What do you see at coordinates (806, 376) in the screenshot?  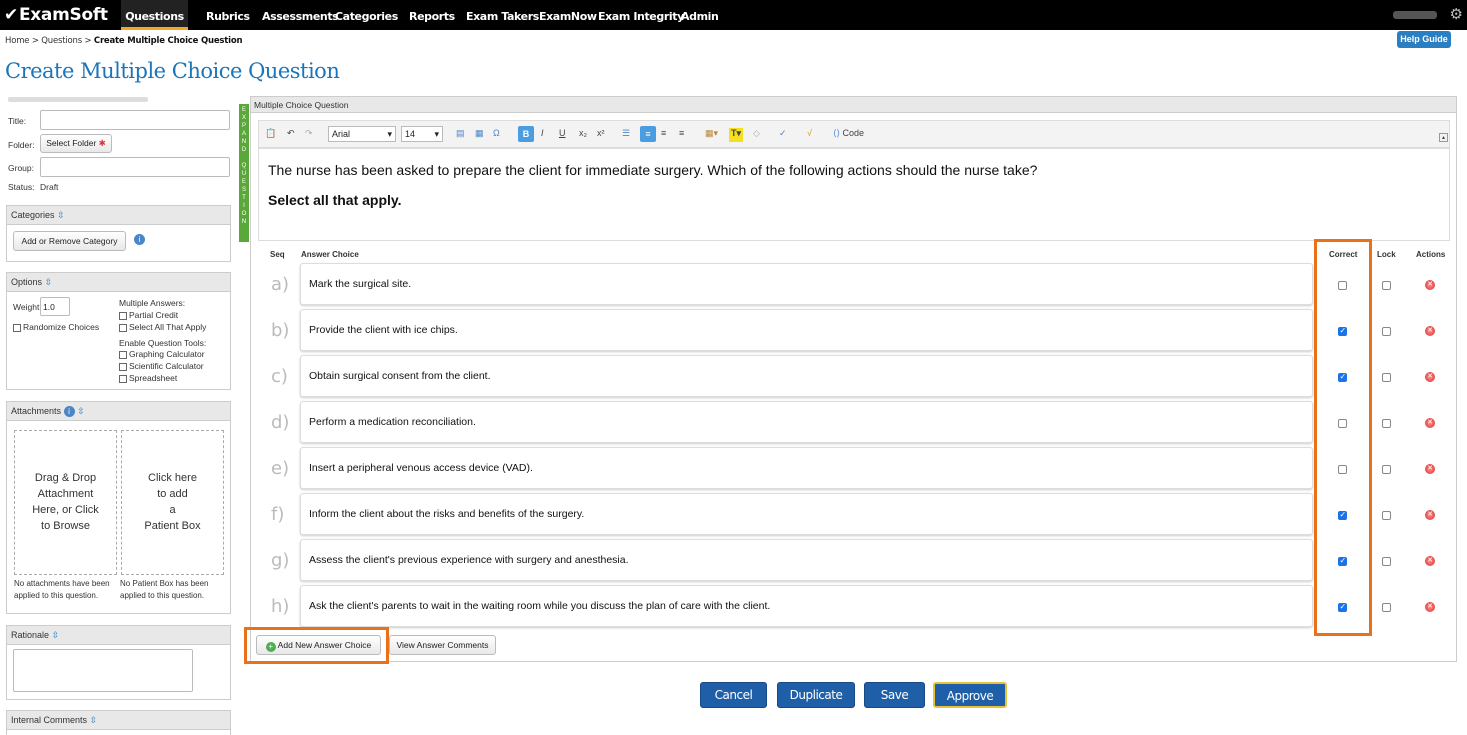 I see `answer-choice-input: Obtain surgical consent from the client.` at bounding box center [806, 376].